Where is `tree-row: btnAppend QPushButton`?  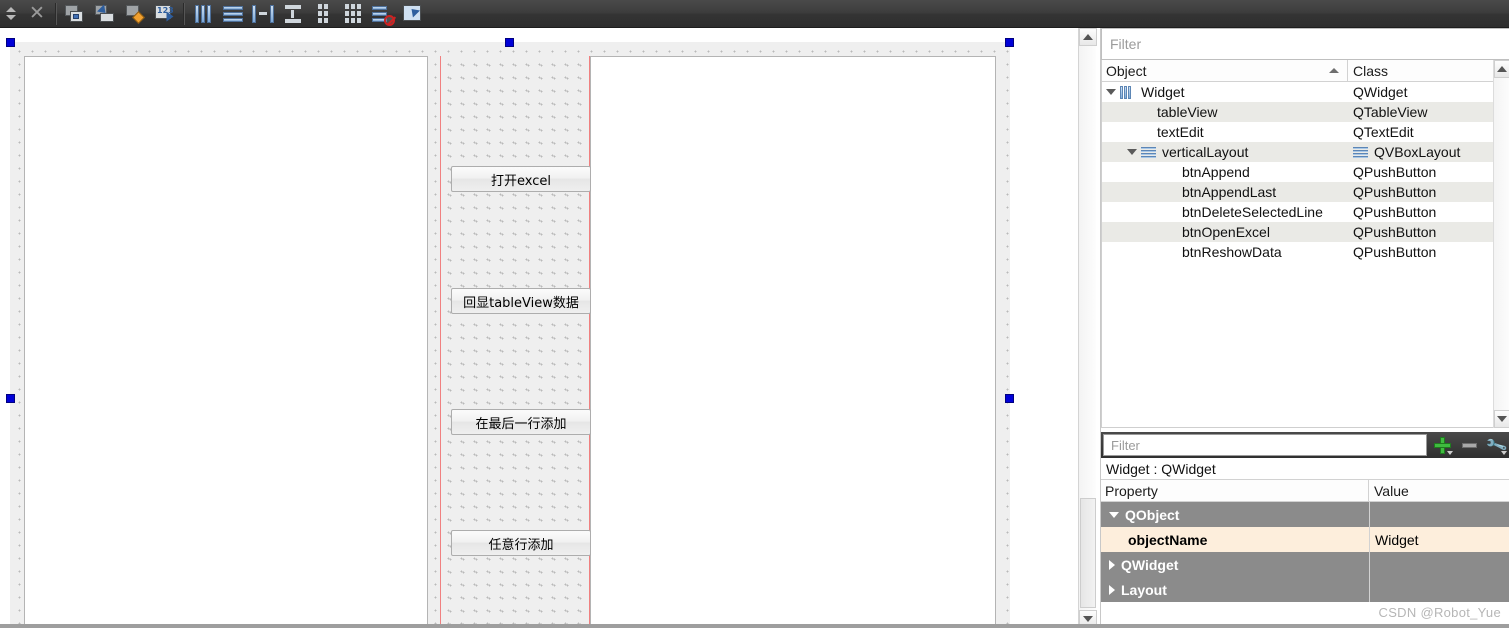 tree-row: btnAppend QPushButton is located at coordinates (1305, 172).